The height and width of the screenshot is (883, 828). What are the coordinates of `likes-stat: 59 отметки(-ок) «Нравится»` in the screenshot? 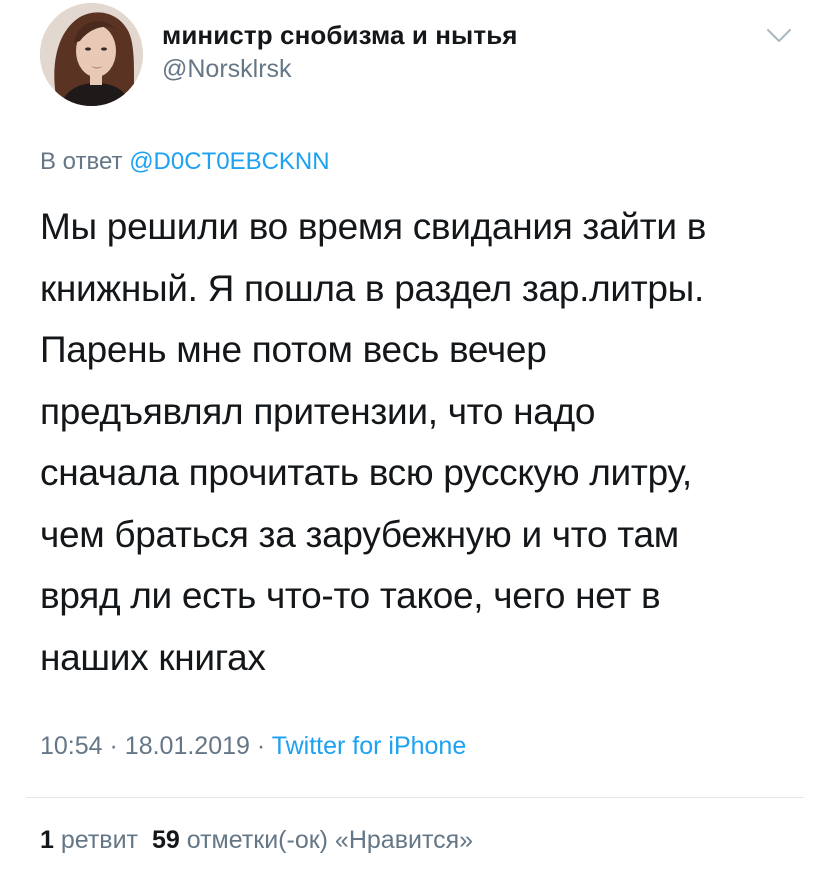 It's located at (312, 840).